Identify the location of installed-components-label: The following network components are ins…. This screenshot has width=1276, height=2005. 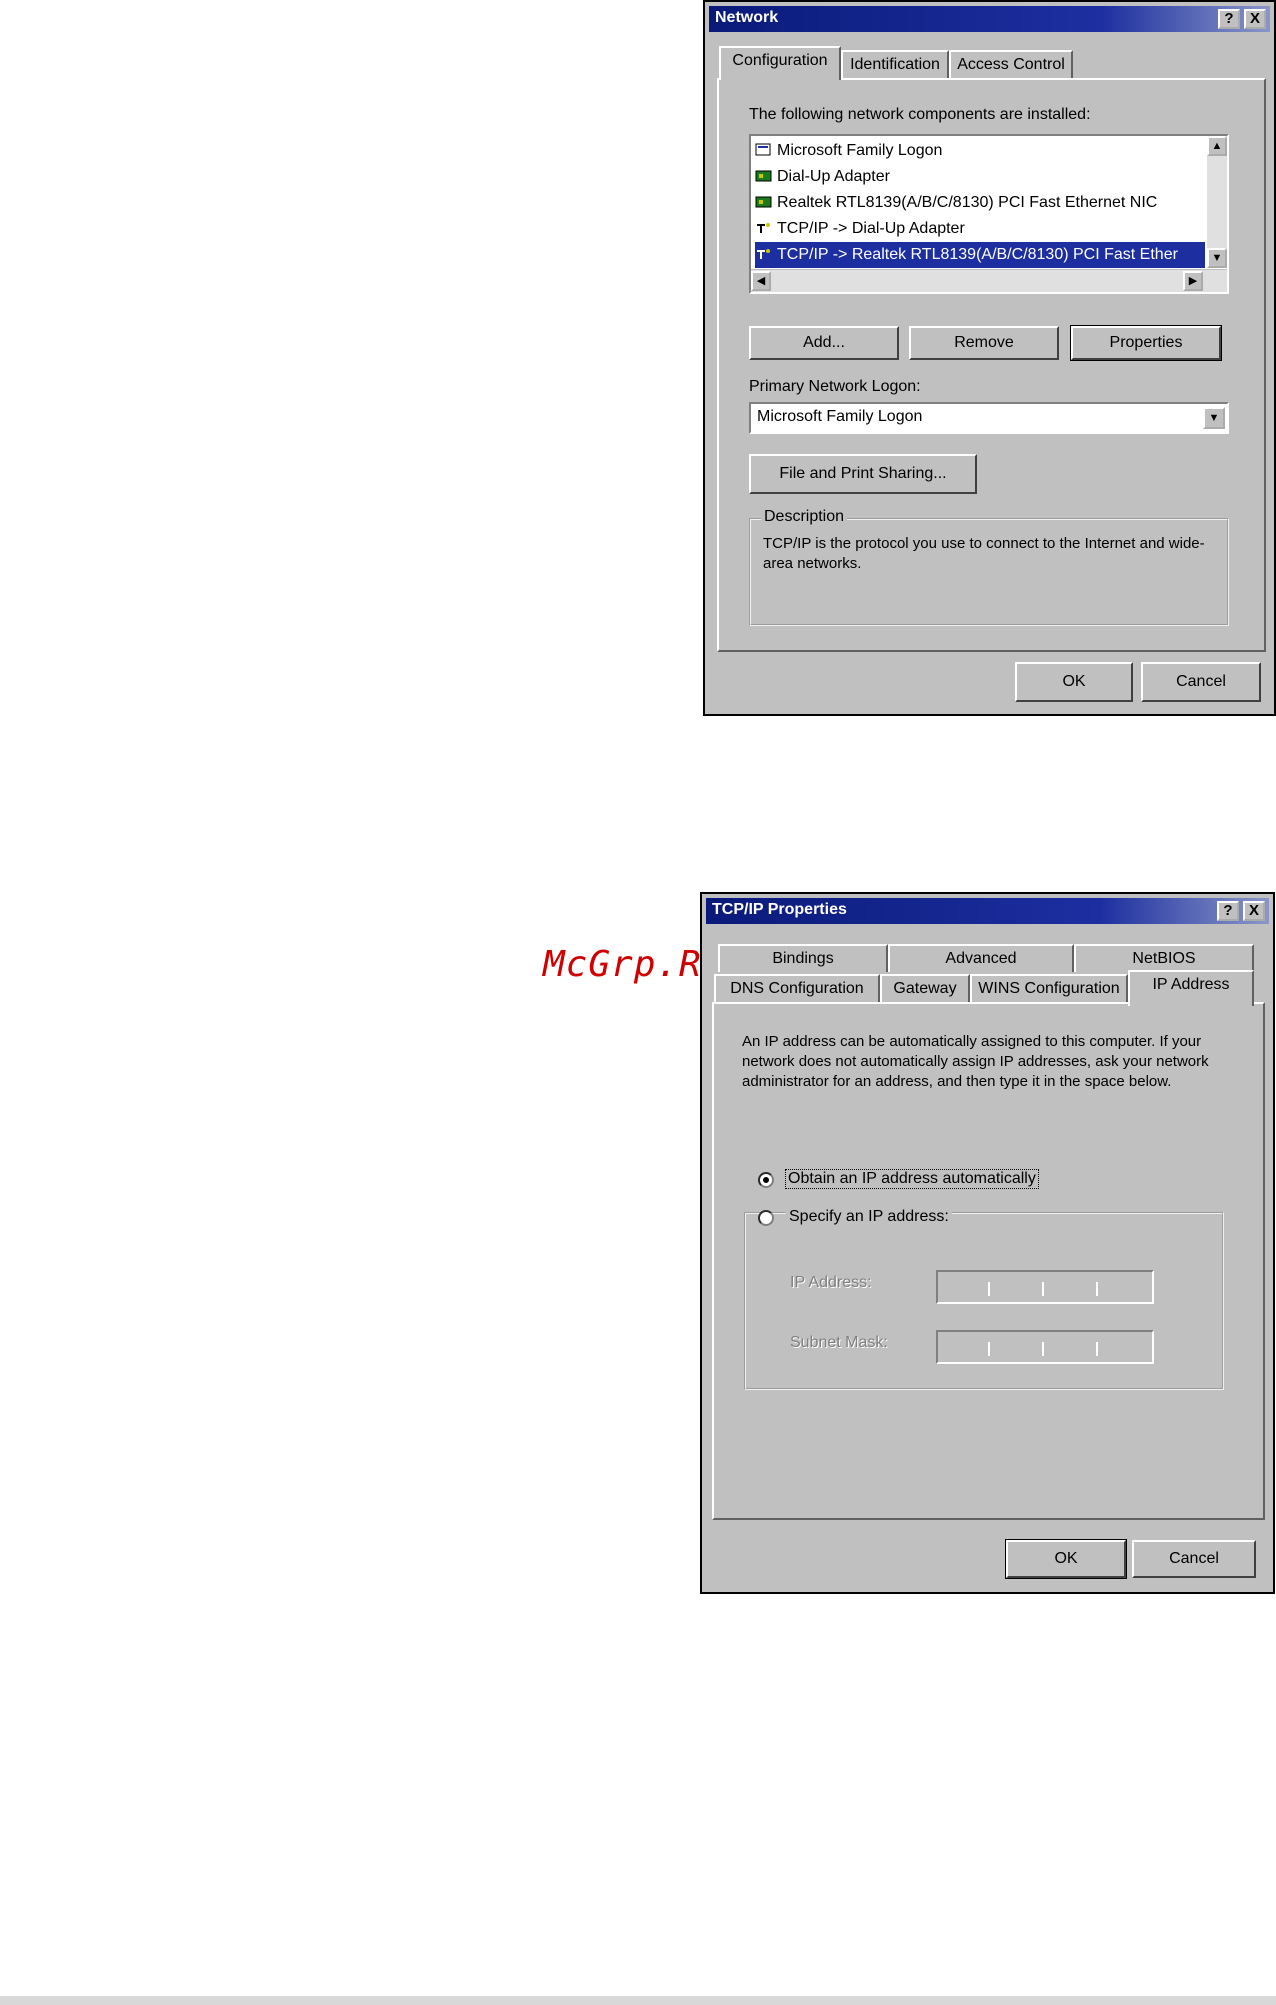
(920, 114).